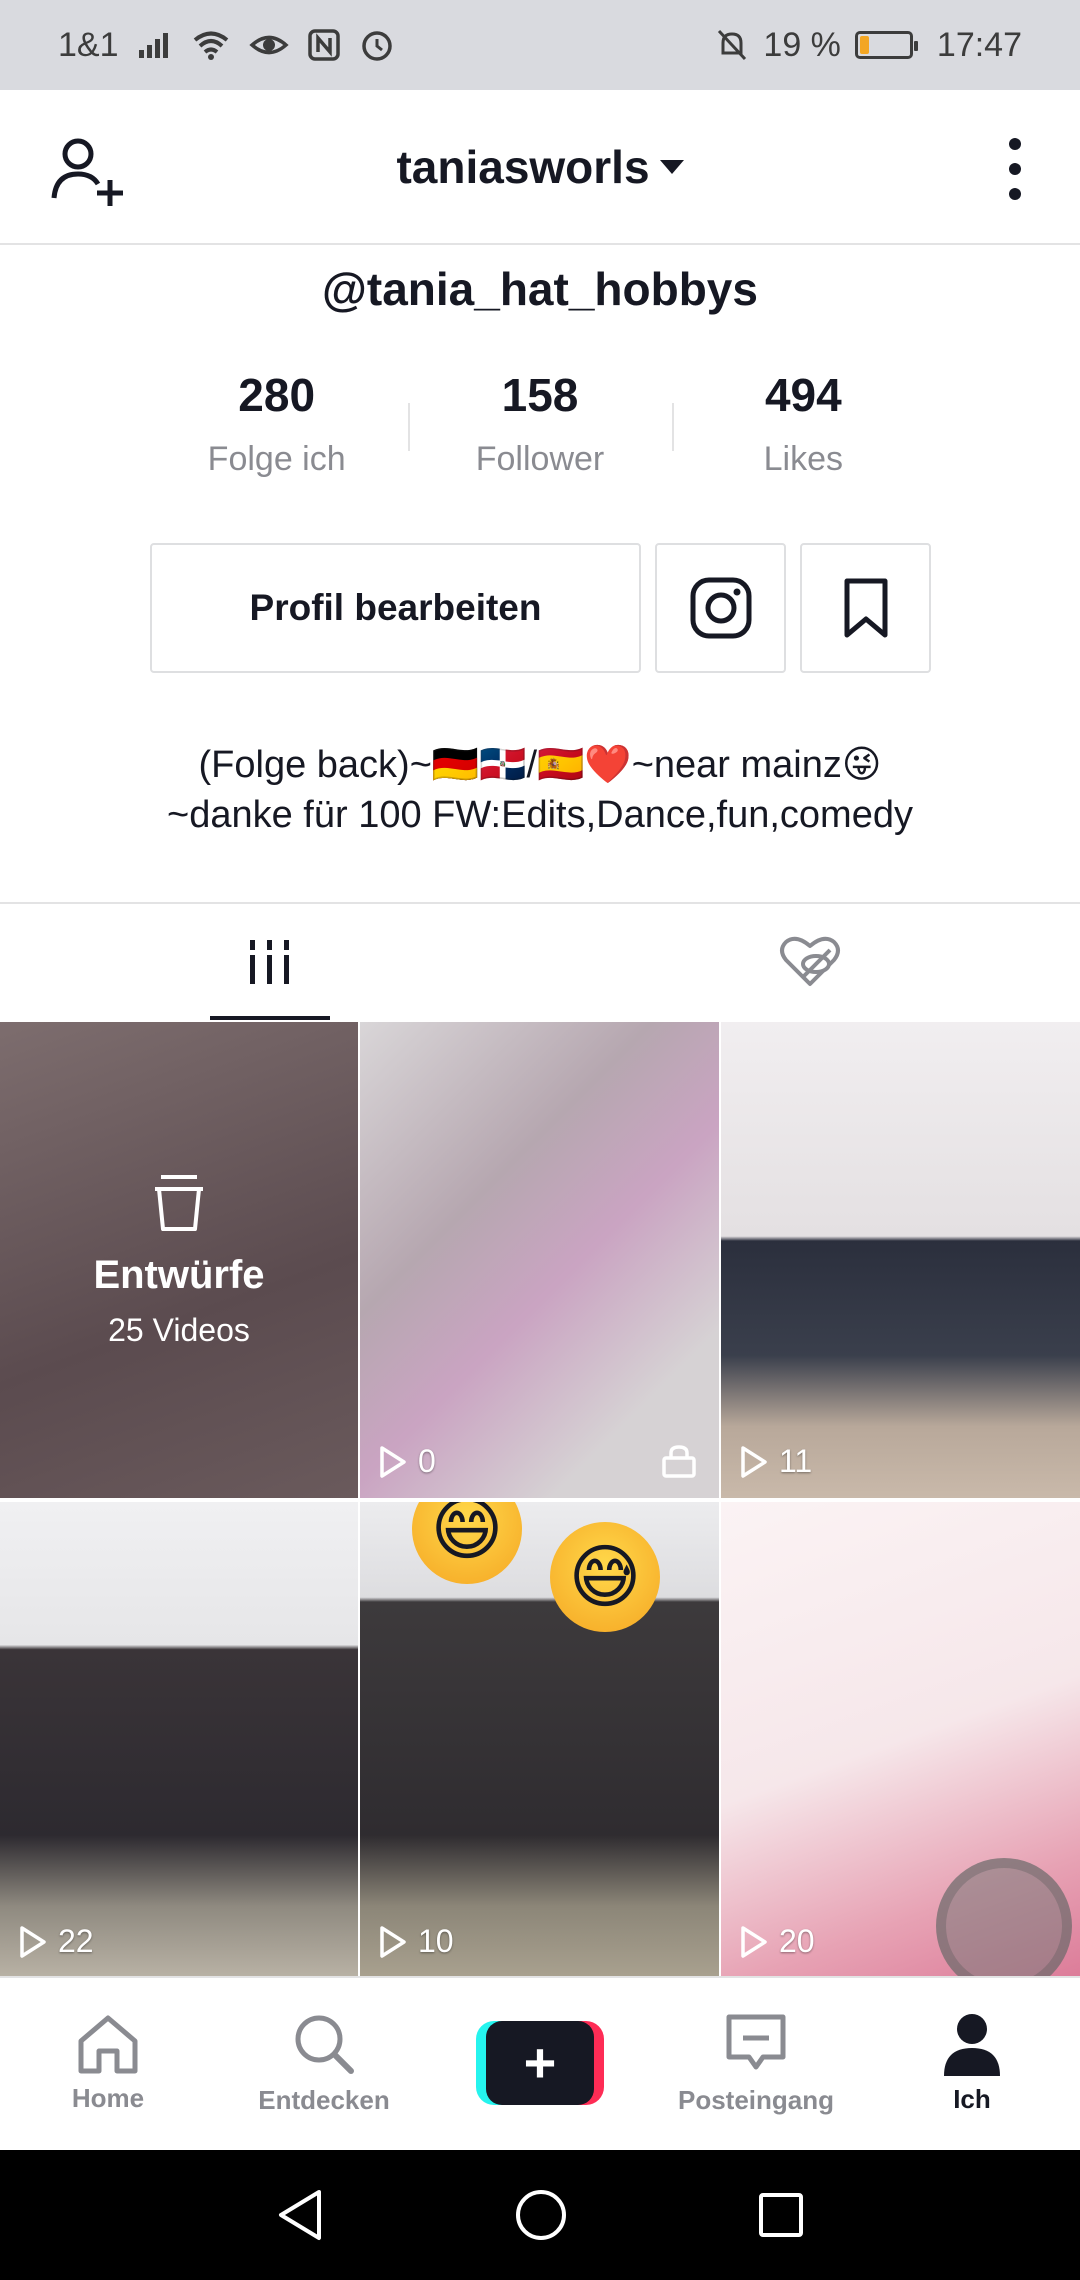 The width and height of the screenshot is (1080, 2280). What do you see at coordinates (972, 2098) in the screenshot?
I see `nav-profile-label: Ich` at bounding box center [972, 2098].